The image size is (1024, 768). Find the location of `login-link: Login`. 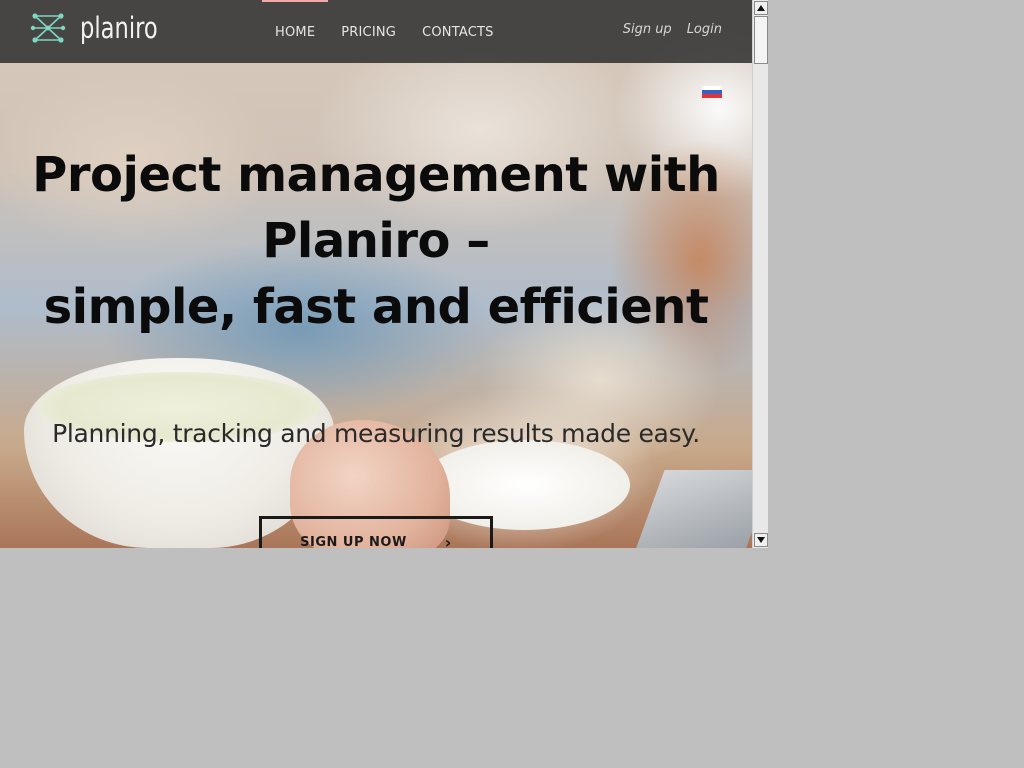

login-link: Login is located at coordinates (704, 29).